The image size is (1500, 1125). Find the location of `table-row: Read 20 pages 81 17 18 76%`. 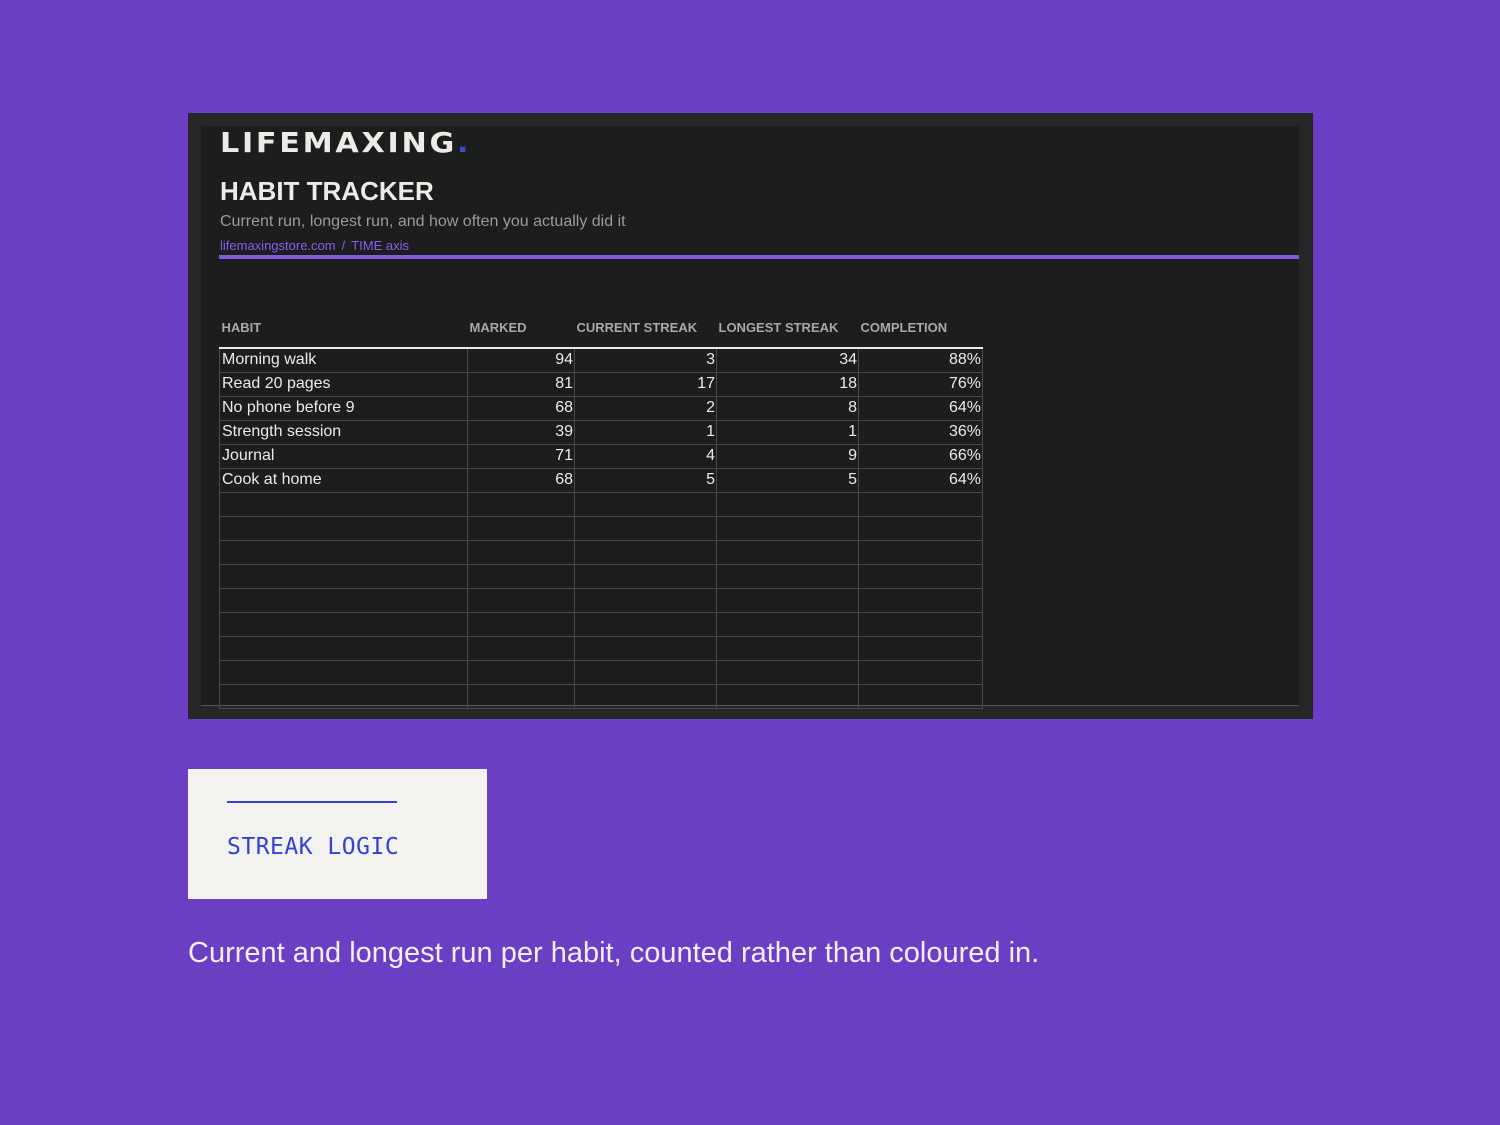

table-row: Read 20 pages 81 17 18 76% is located at coordinates (601, 384).